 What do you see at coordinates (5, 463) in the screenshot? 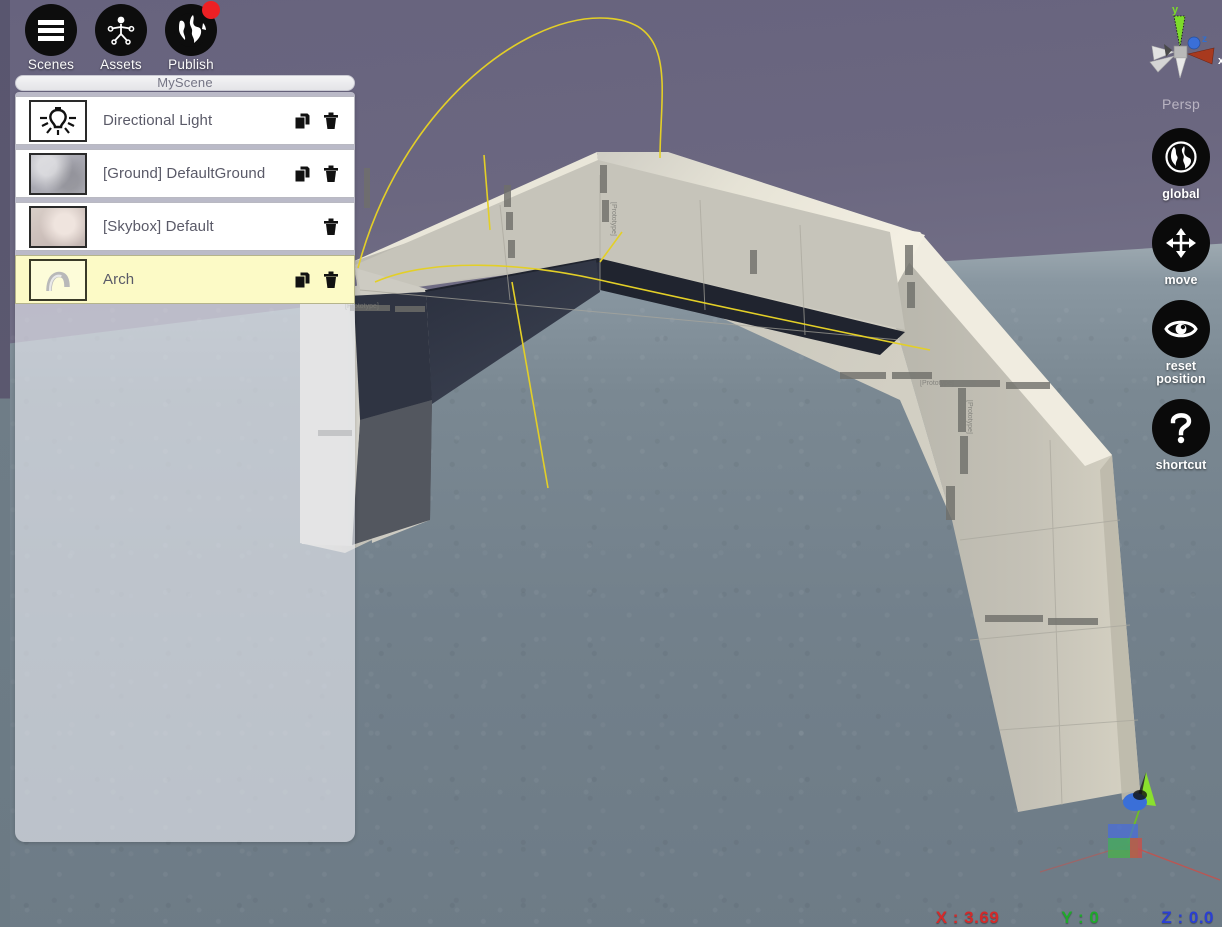
I see `viewport-left-edge` at bounding box center [5, 463].